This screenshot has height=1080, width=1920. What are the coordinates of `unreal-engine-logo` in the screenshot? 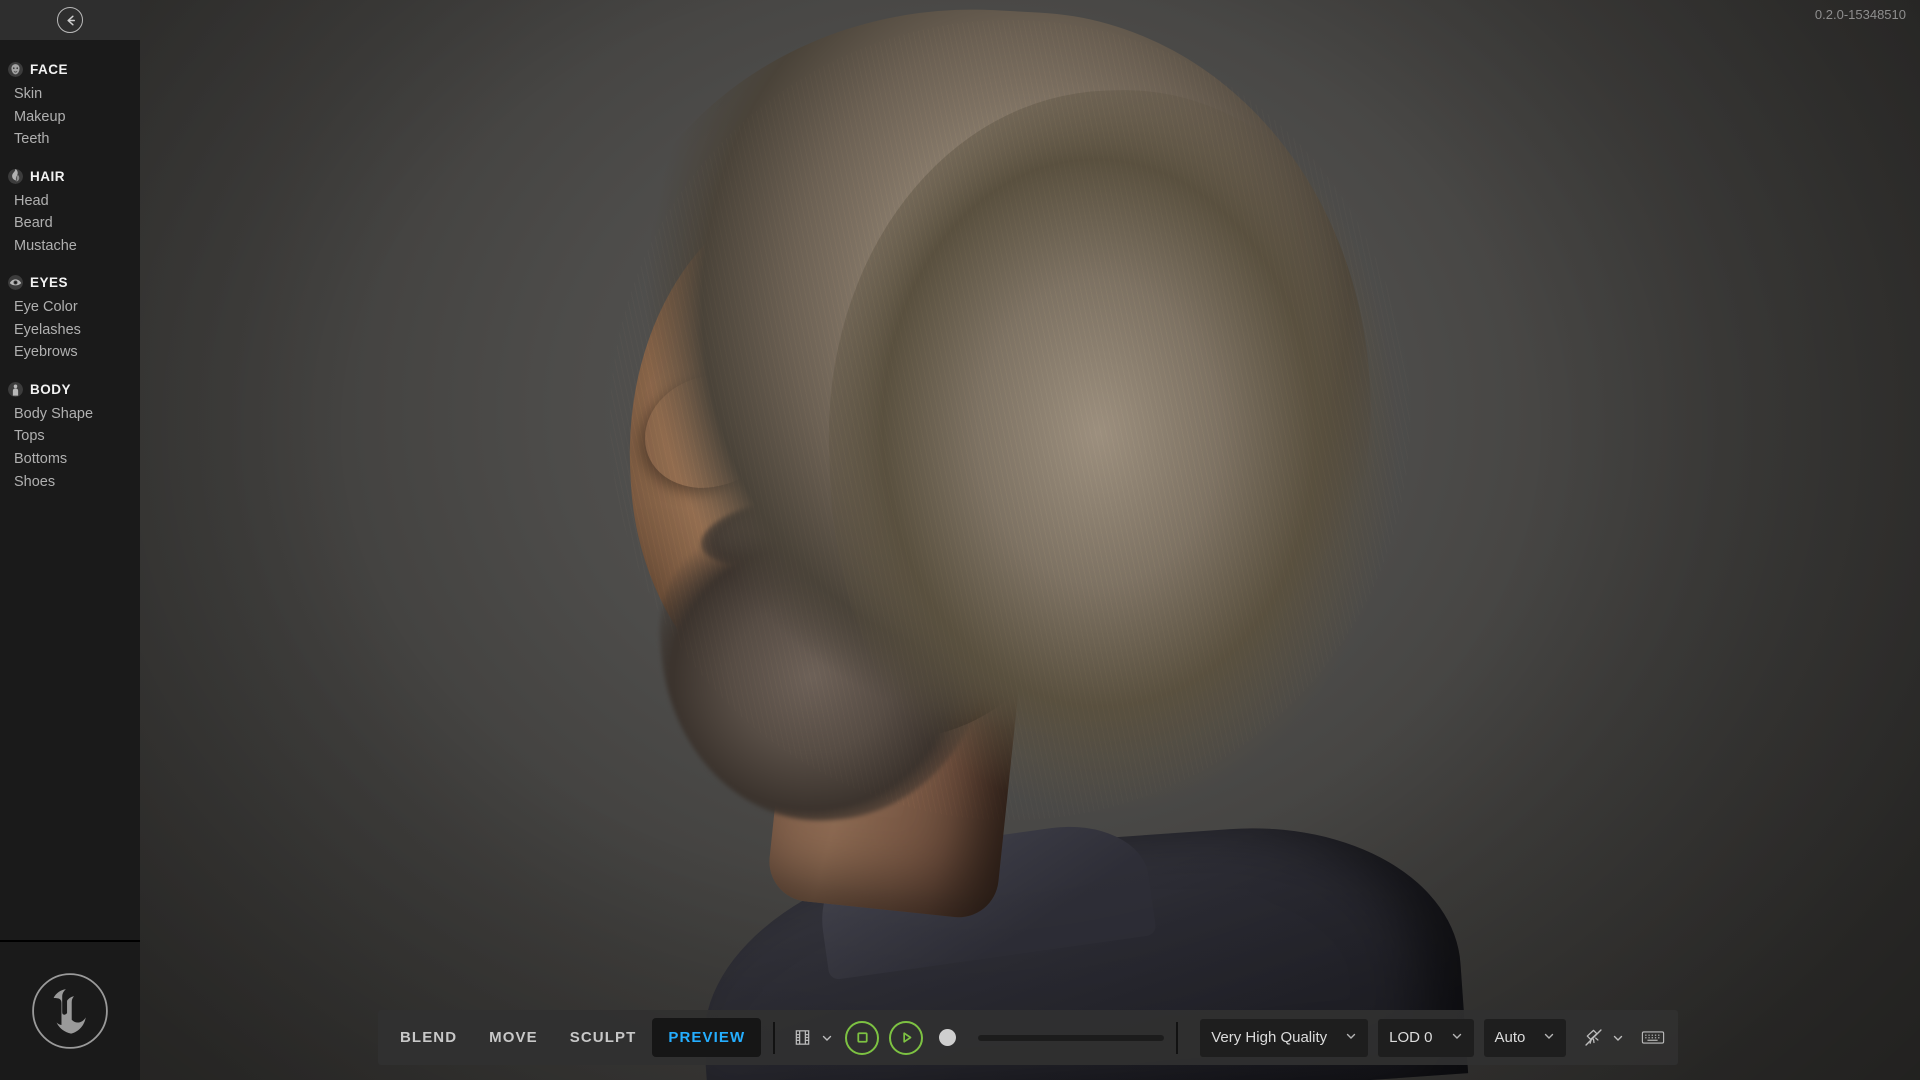 It's located at (70, 1011).